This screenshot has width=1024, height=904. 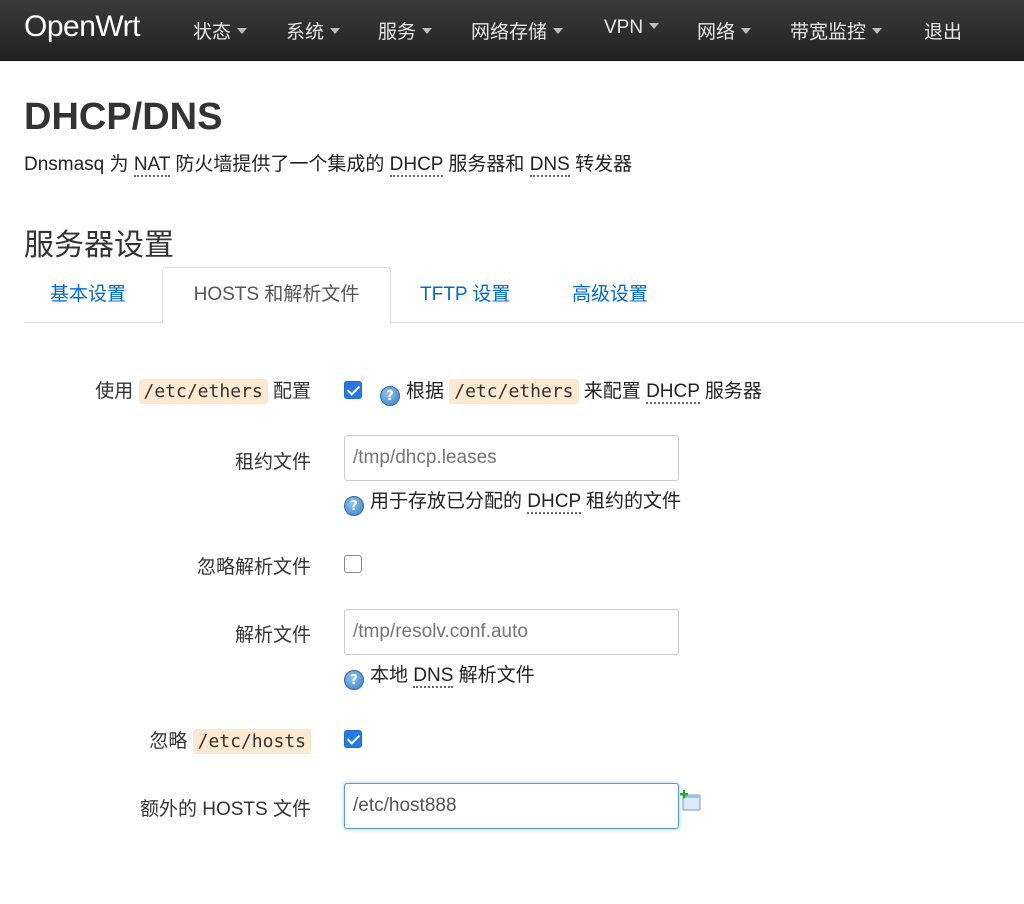 I want to click on tab-advanced-settings: 高级设置, so click(x=610, y=295).